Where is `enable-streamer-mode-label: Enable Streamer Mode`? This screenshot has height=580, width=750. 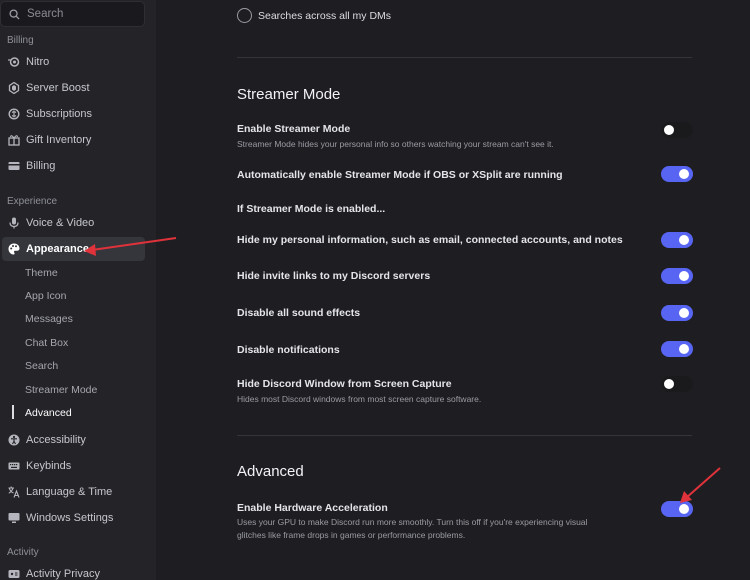
enable-streamer-mode-label: Enable Streamer Mode is located at coordinates (294, 129).